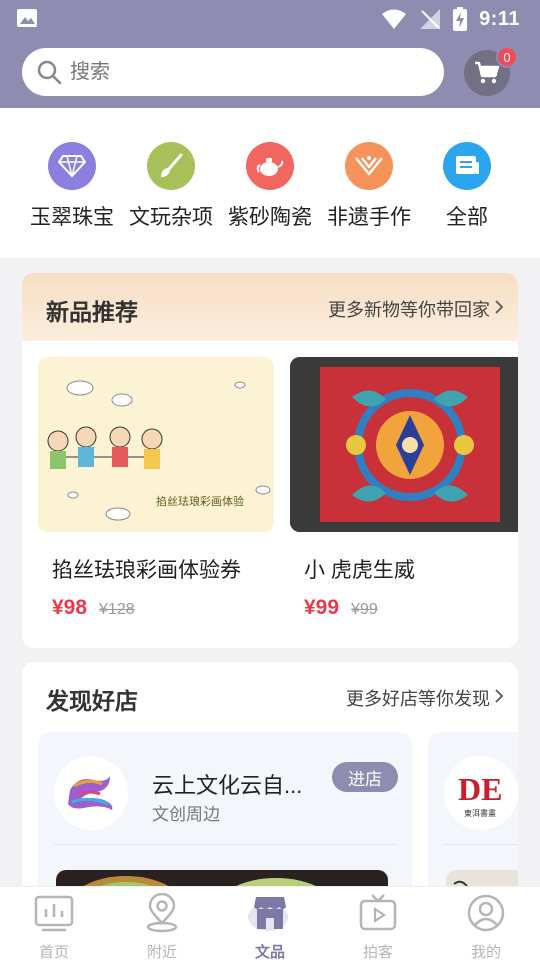 The image size is (540, 960). I want to click on nav-profile: 我的, so click(486, 926).